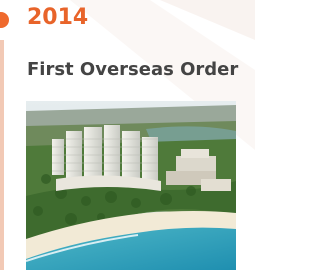 The height and width of the screenshot is (270, 320). What do you see at coordinates (2, 155) in the screenshot?
I see `timeline-line` at bounding box center [2, 155].